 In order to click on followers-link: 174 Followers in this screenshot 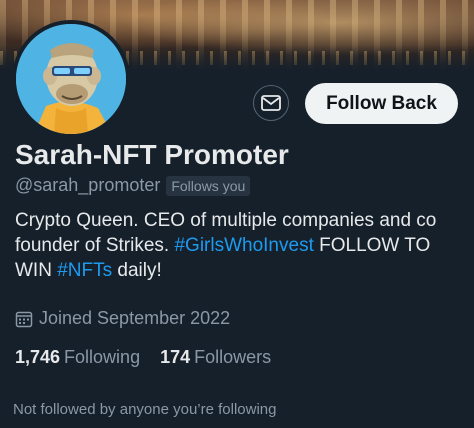, I will do `click(215, 357)`.